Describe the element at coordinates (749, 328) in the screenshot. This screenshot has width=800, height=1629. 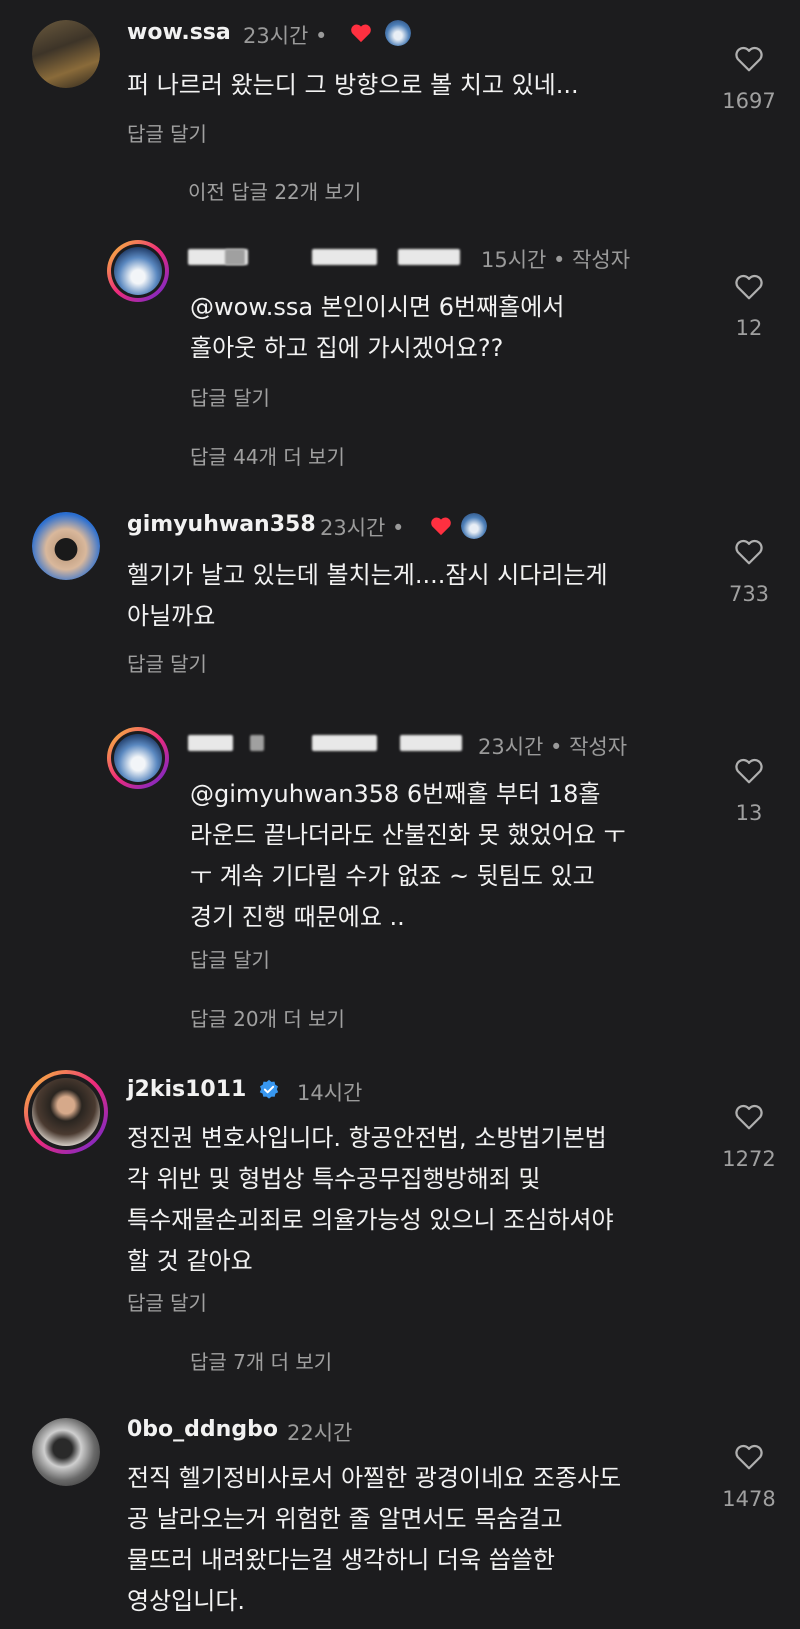
I see `like-count: 12` at that location.